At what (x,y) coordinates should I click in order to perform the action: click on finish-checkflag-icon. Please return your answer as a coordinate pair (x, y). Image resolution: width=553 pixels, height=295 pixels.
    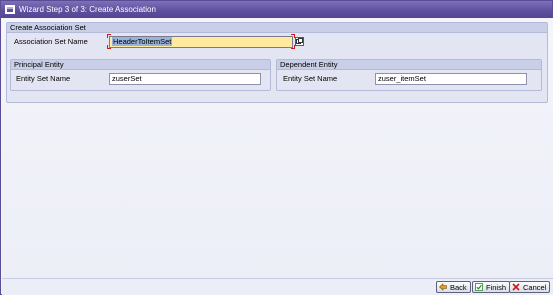
    Looking at the image, I should click on (479, 287).